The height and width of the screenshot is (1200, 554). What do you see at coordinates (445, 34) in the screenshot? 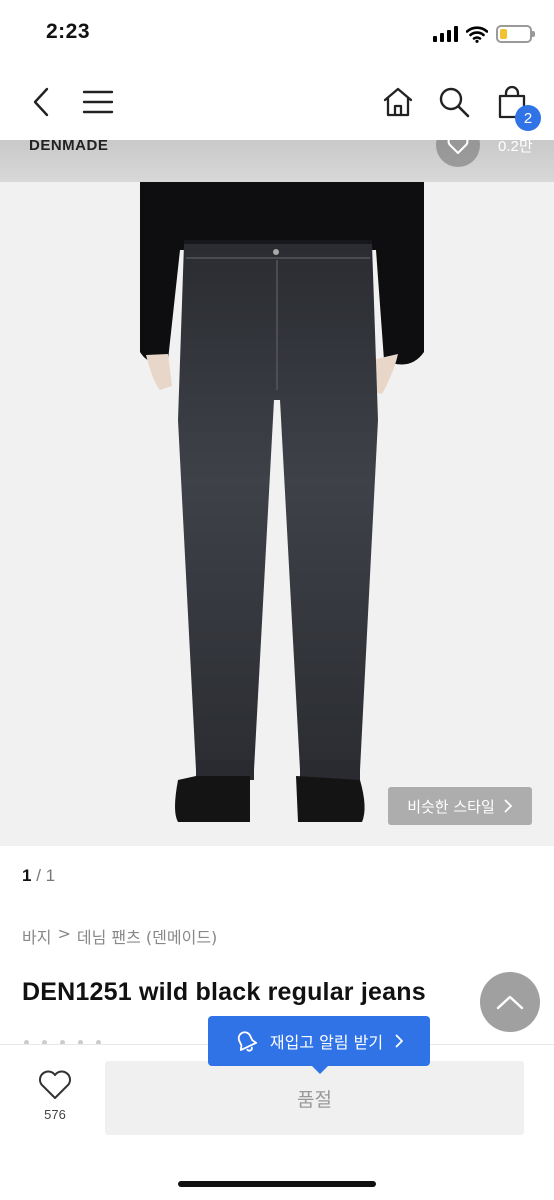
I see `signal-icon` at bounding box center [445, 34].